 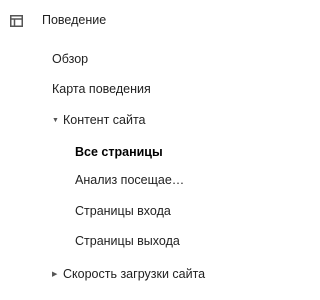 I want to click on nav-item-landing-pages: Страницы входа, so click(x=107, y=211).